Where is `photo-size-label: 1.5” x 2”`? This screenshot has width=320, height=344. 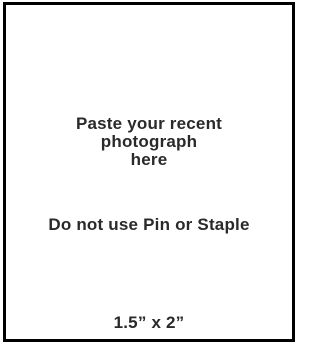 photo-size-label: 1.5” x 2” is located at coordinates (149, 322).